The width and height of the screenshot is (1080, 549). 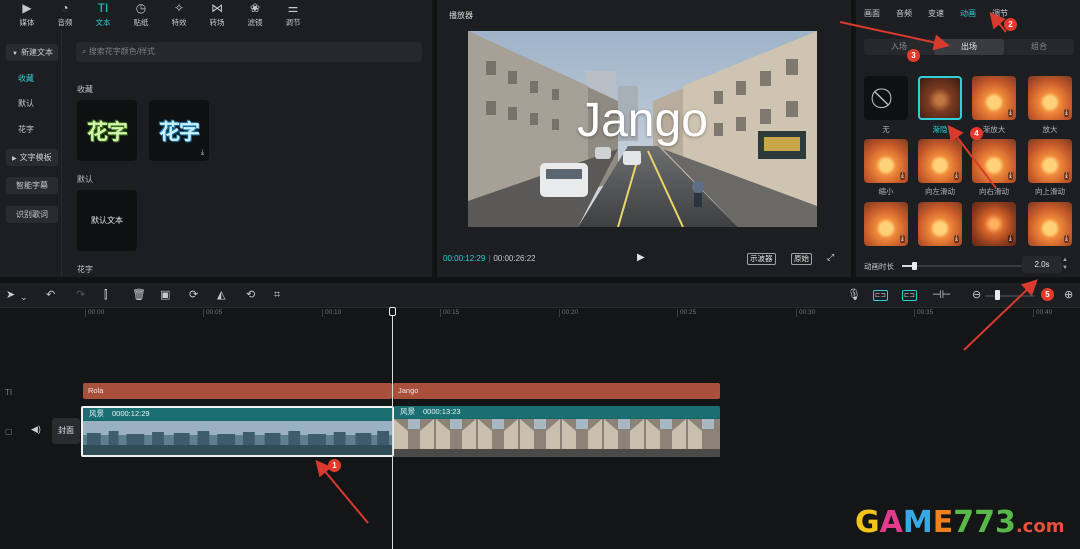 I want to click on annotation-badge-2: 2, so click(x=1010, y=24).